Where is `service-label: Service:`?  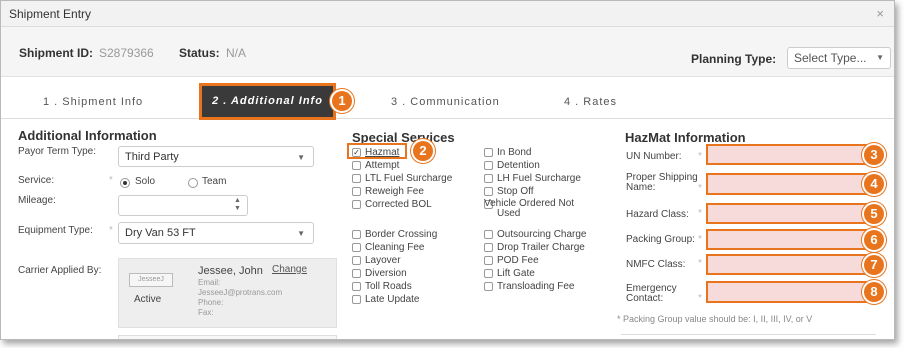
service-label: Service: is located at coordinates (36, 180).